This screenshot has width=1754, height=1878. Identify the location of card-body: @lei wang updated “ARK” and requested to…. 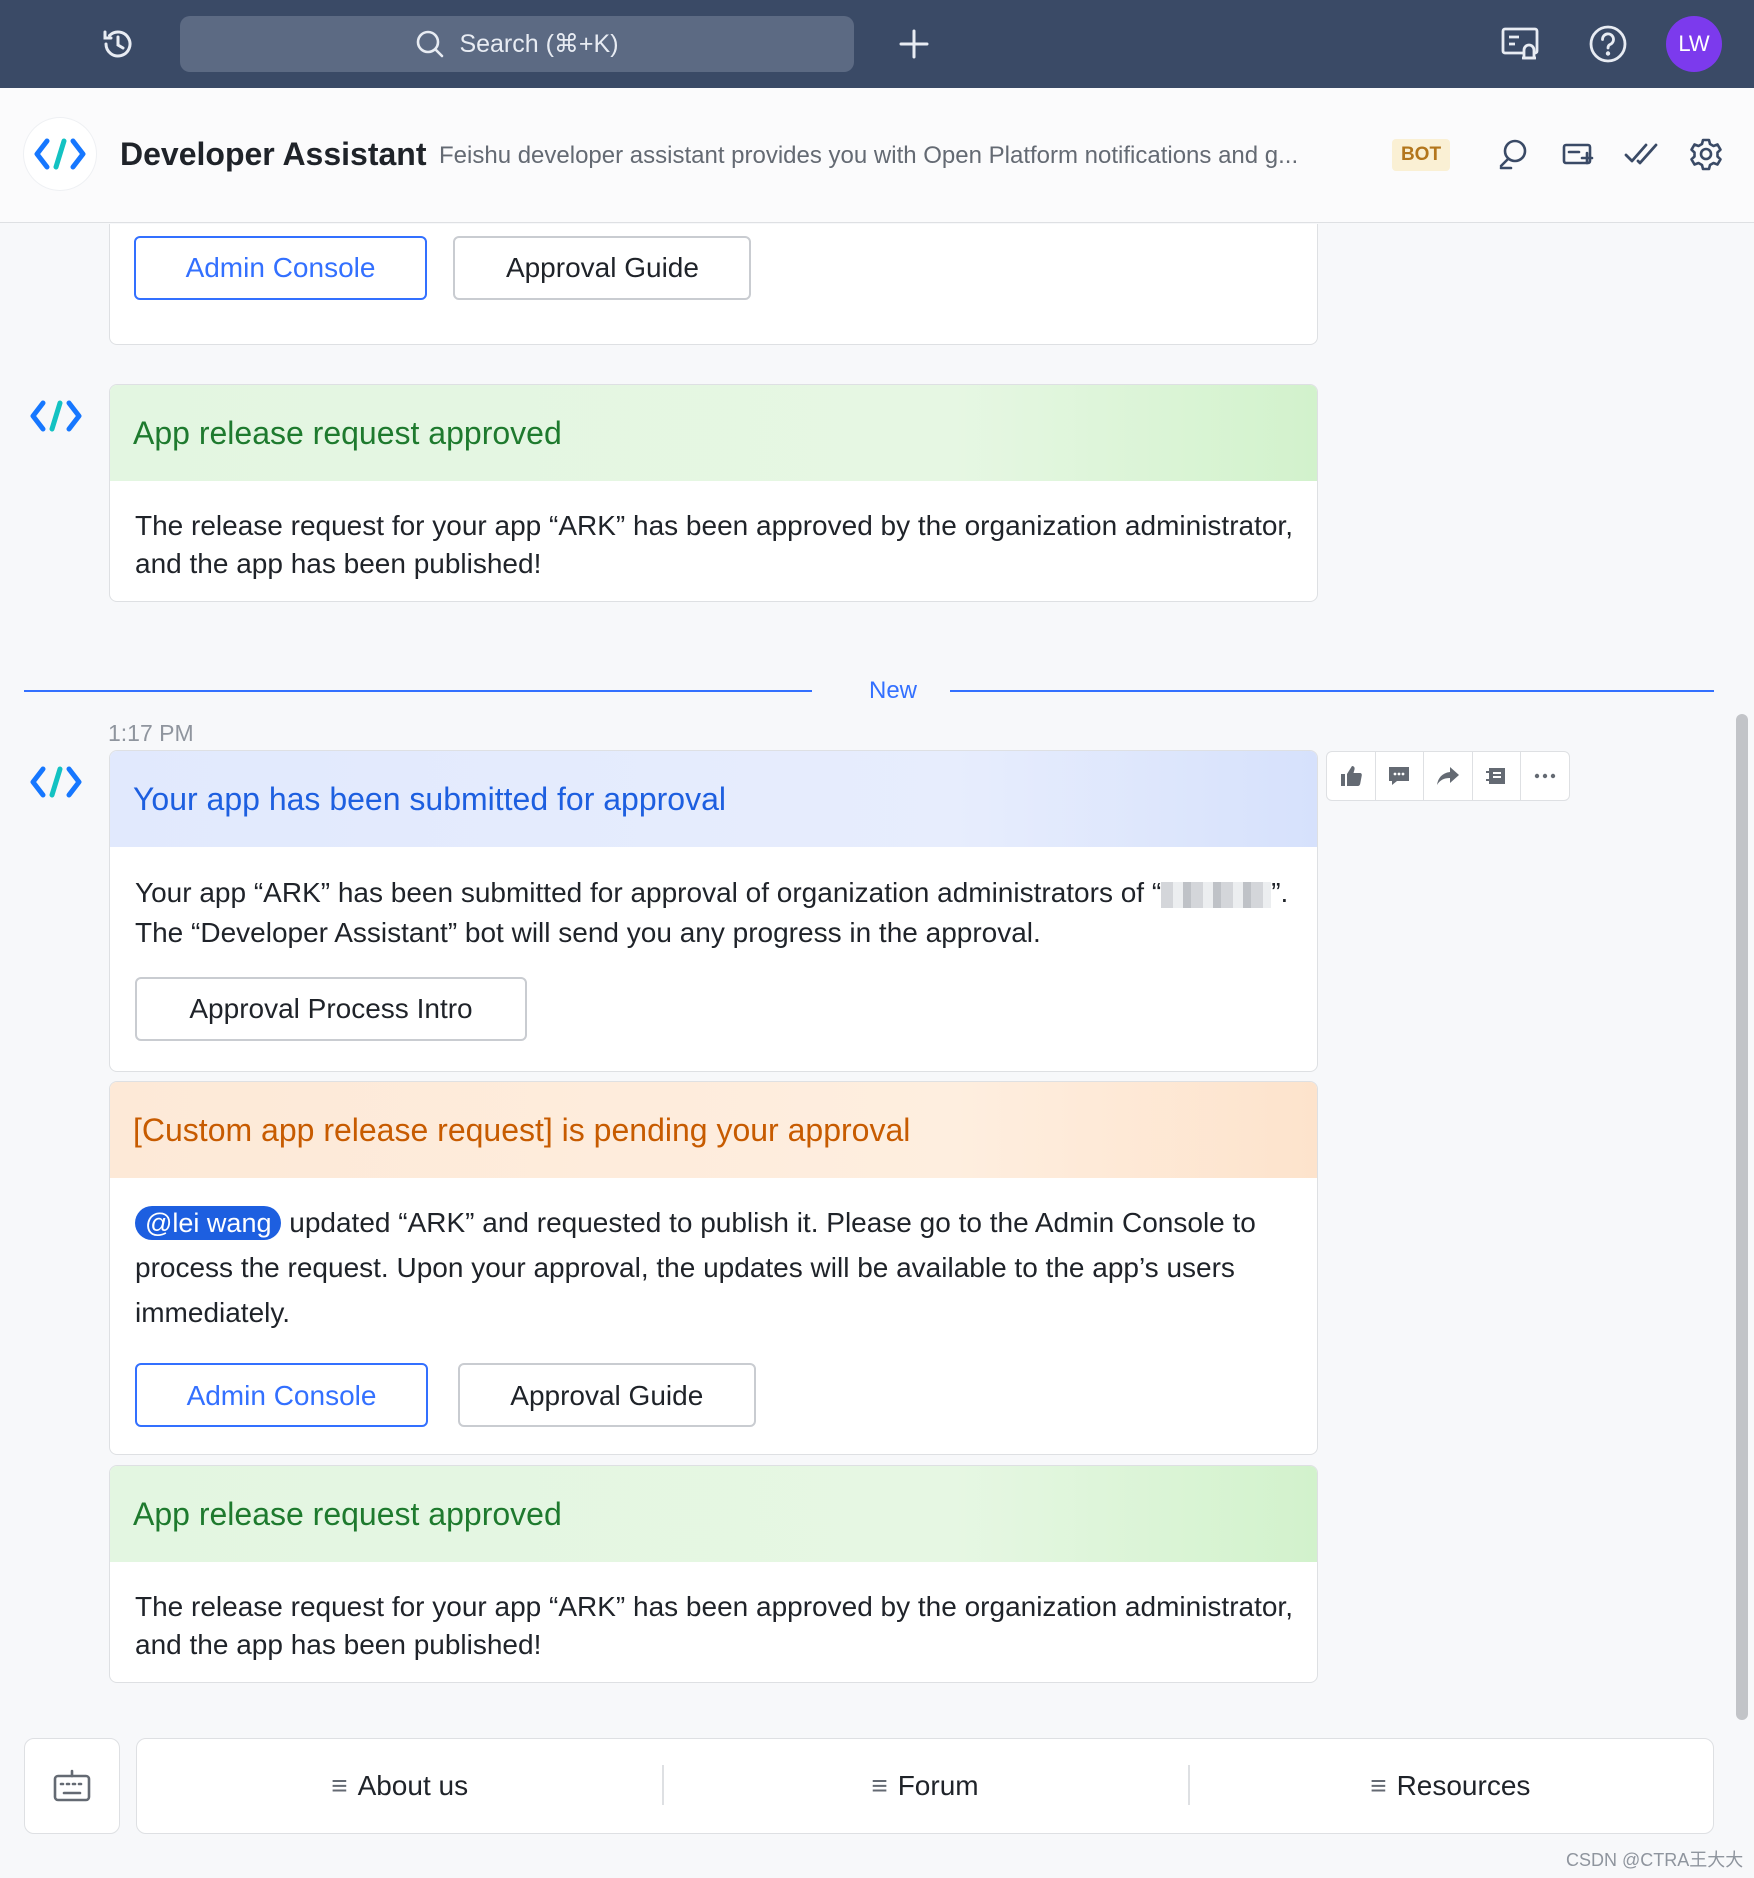
(713, 1314).